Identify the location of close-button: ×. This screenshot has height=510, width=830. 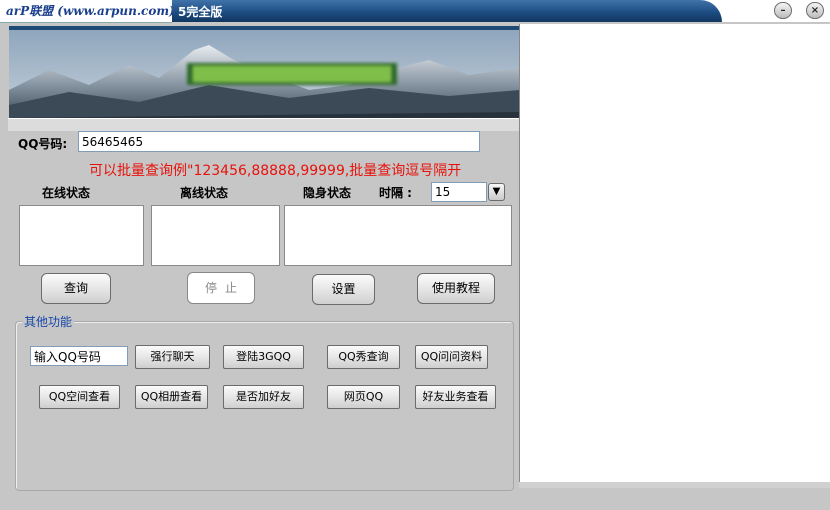
(815, 10).